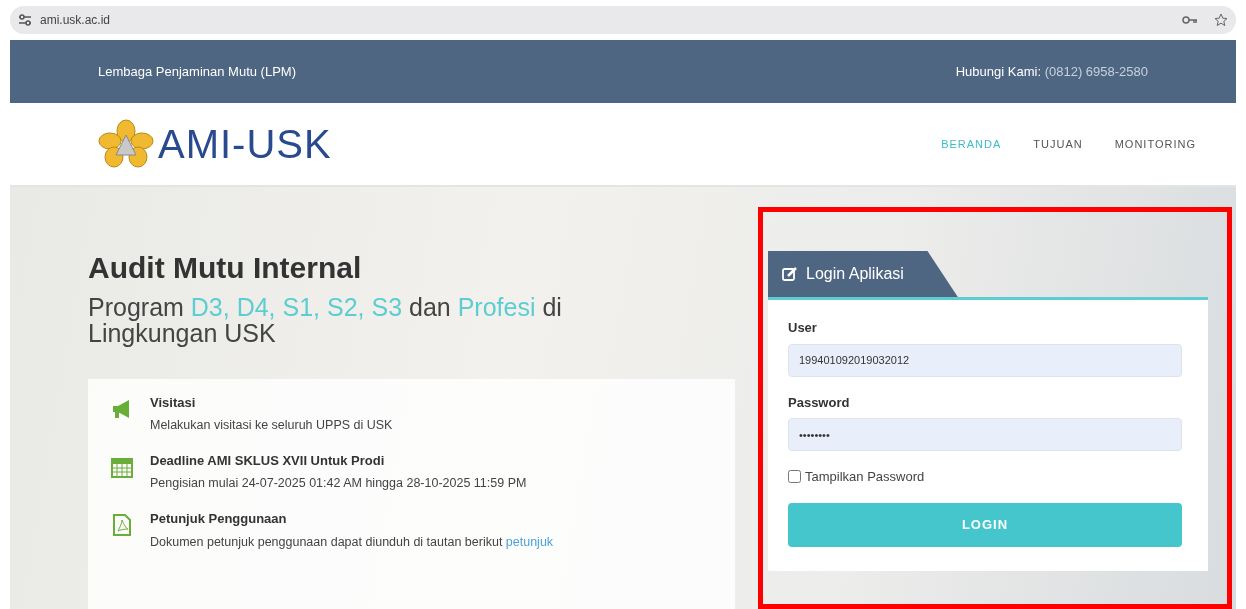 Image resolution: width=1246 pixels, height=609 pixels. I want to click on show-password-checkbox, so click(794, 477).